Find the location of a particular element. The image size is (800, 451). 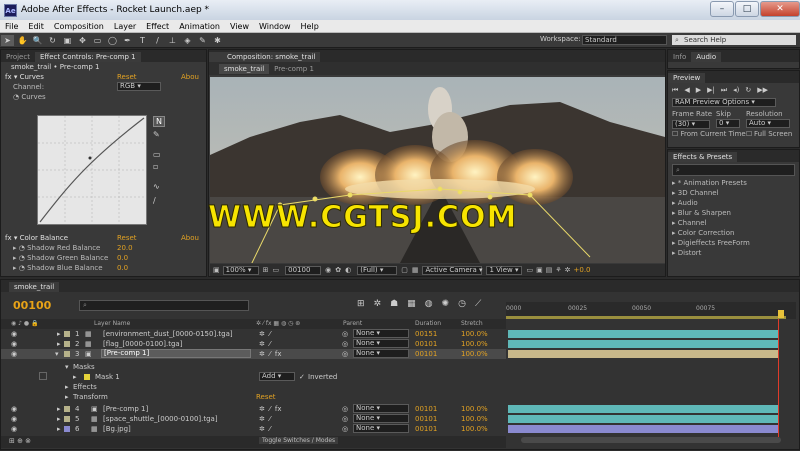

subtab-smoke-trail: smoke_trail is located at coordinates (244, 68).